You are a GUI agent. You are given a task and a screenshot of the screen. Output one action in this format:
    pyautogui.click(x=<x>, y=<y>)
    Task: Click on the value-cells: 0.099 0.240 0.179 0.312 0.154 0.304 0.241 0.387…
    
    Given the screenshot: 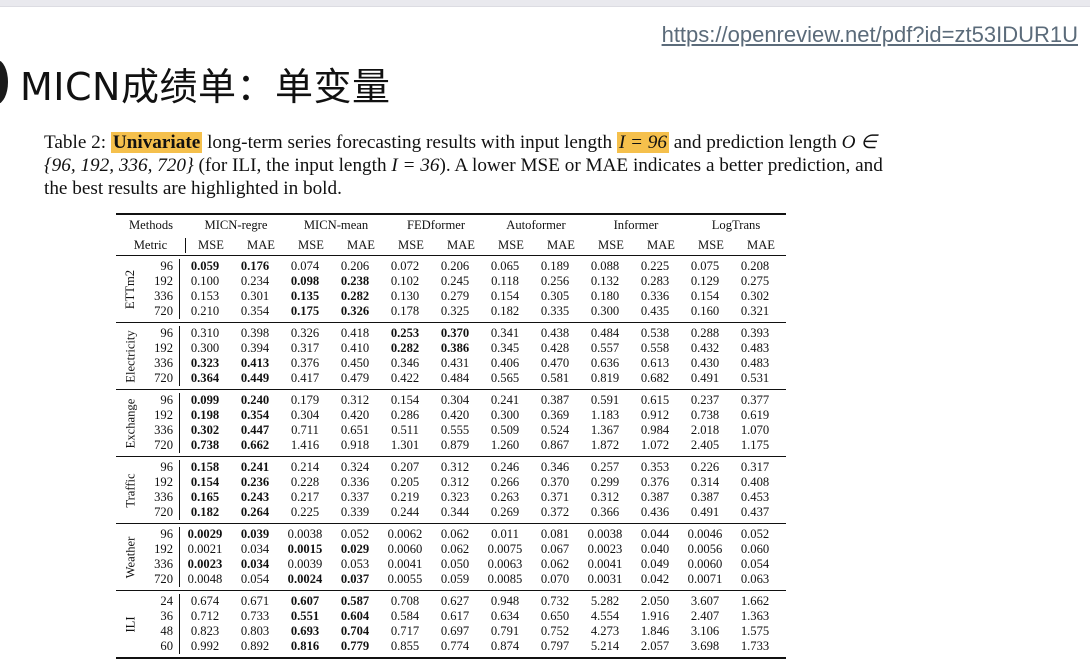 What is the action you would take?
    pyautogui.click(x=480, y=400)
    